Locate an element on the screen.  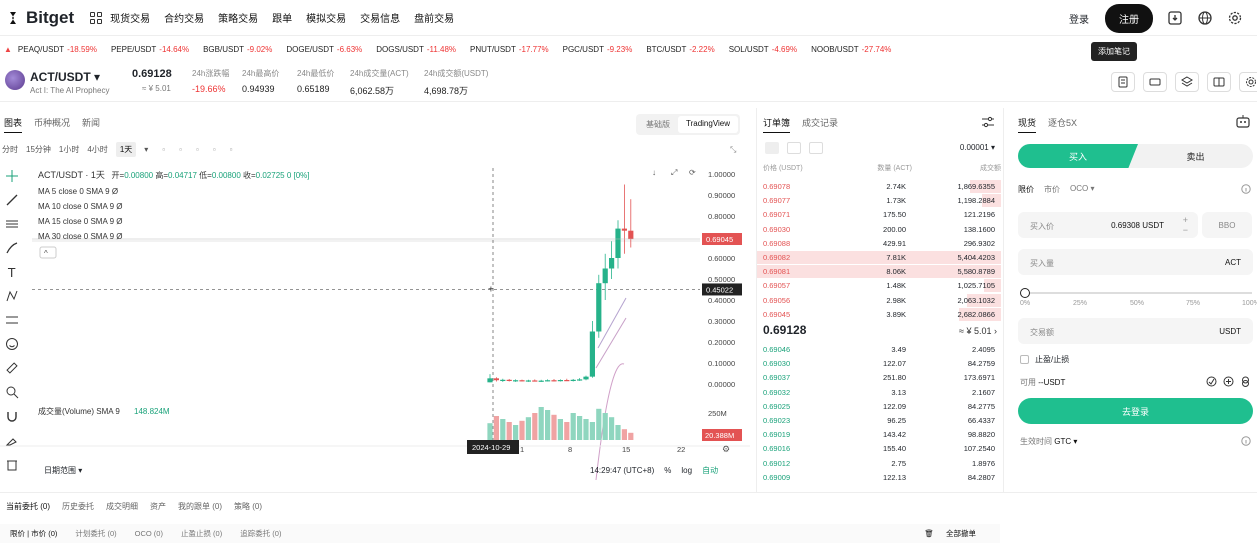
bottom-subtab-0: 限价 | 市价 (0) is located at coordinates (33, 533).